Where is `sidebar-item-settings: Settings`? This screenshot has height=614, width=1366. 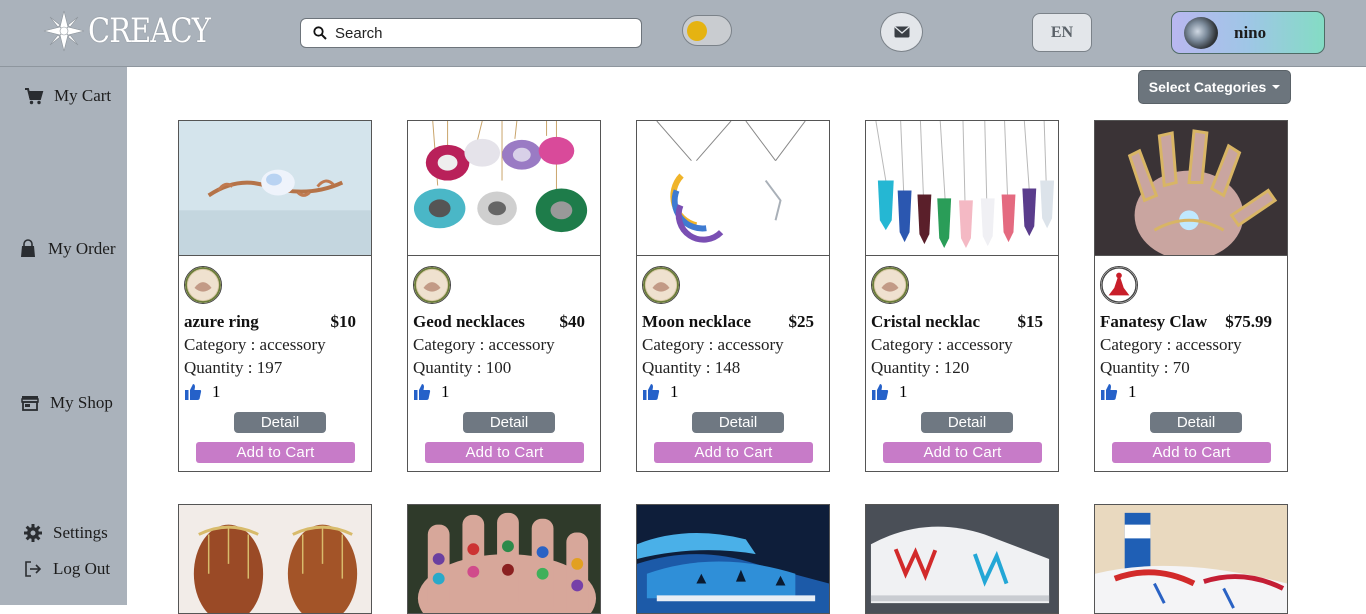 sidebar-item-settings: Settings is located at coordinates (65, 533).